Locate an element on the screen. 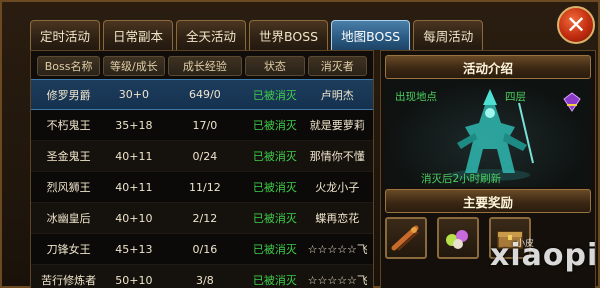 The image size is (600, 288). boss-level: 30+0 is located at coordinates (133, 94).